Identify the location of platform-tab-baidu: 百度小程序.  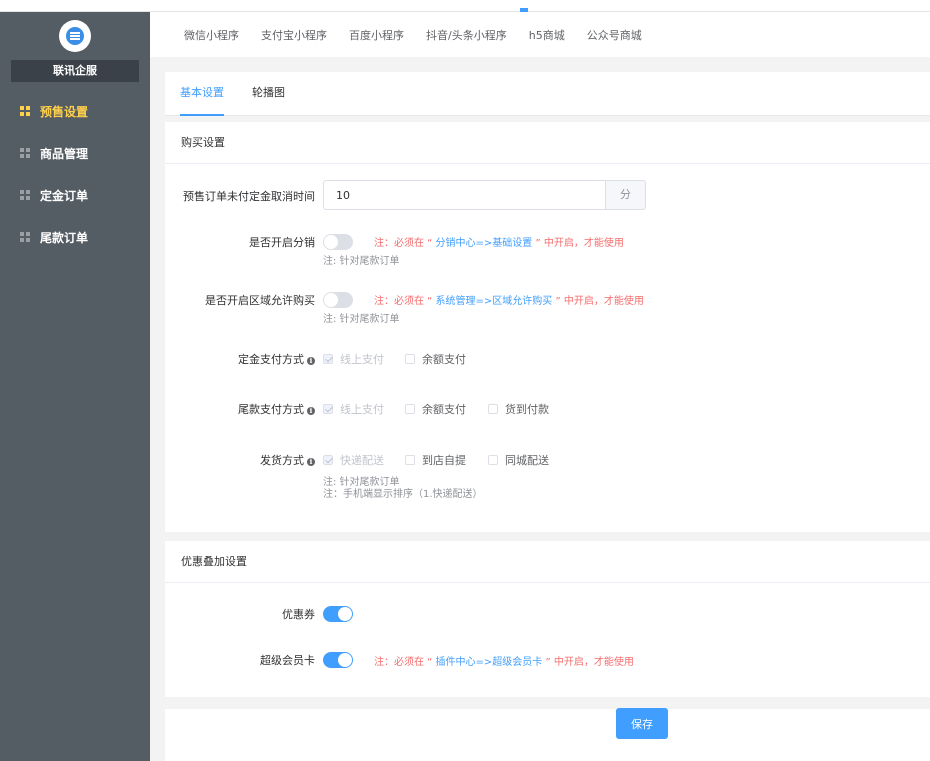
(376, 35).